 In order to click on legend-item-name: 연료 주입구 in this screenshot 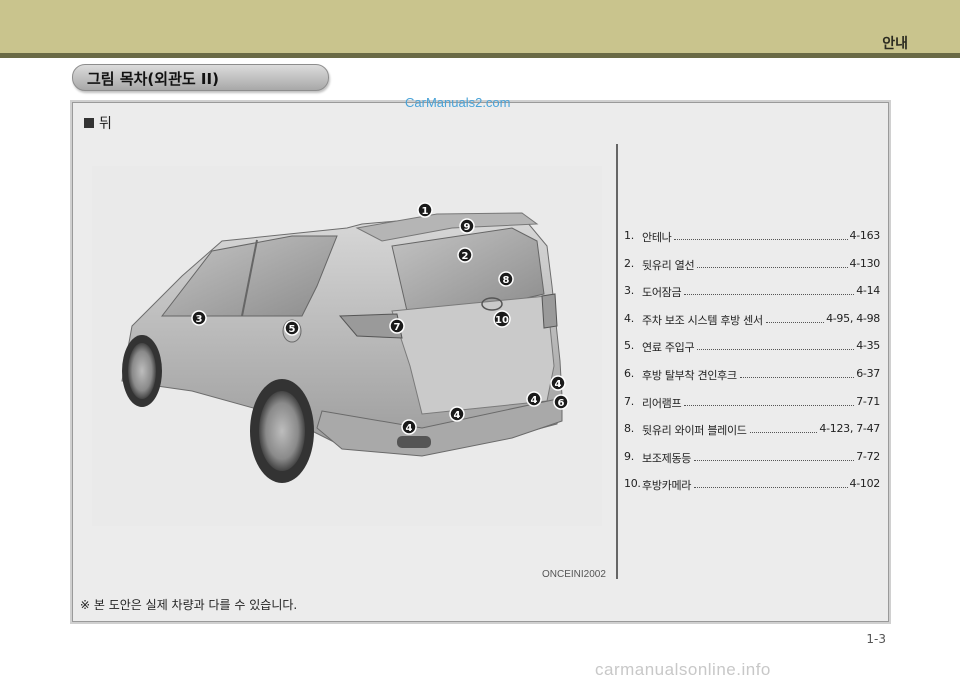, I will do `click(668, 348)`.